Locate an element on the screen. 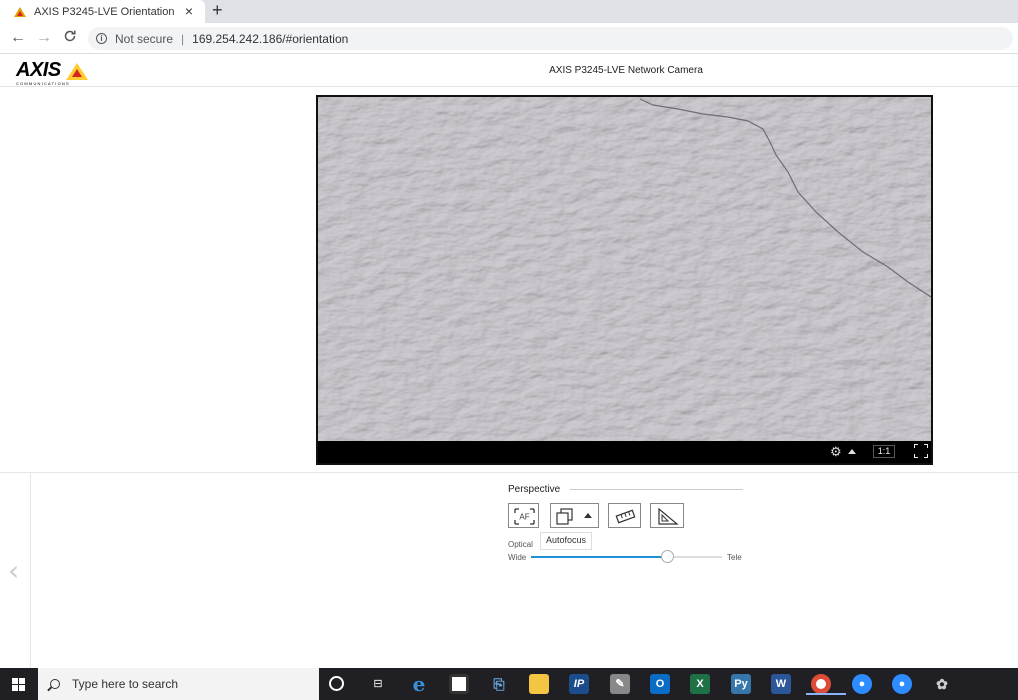  logo-subtitle: COMMUNICATIONS is located at coordinates (43, 83).